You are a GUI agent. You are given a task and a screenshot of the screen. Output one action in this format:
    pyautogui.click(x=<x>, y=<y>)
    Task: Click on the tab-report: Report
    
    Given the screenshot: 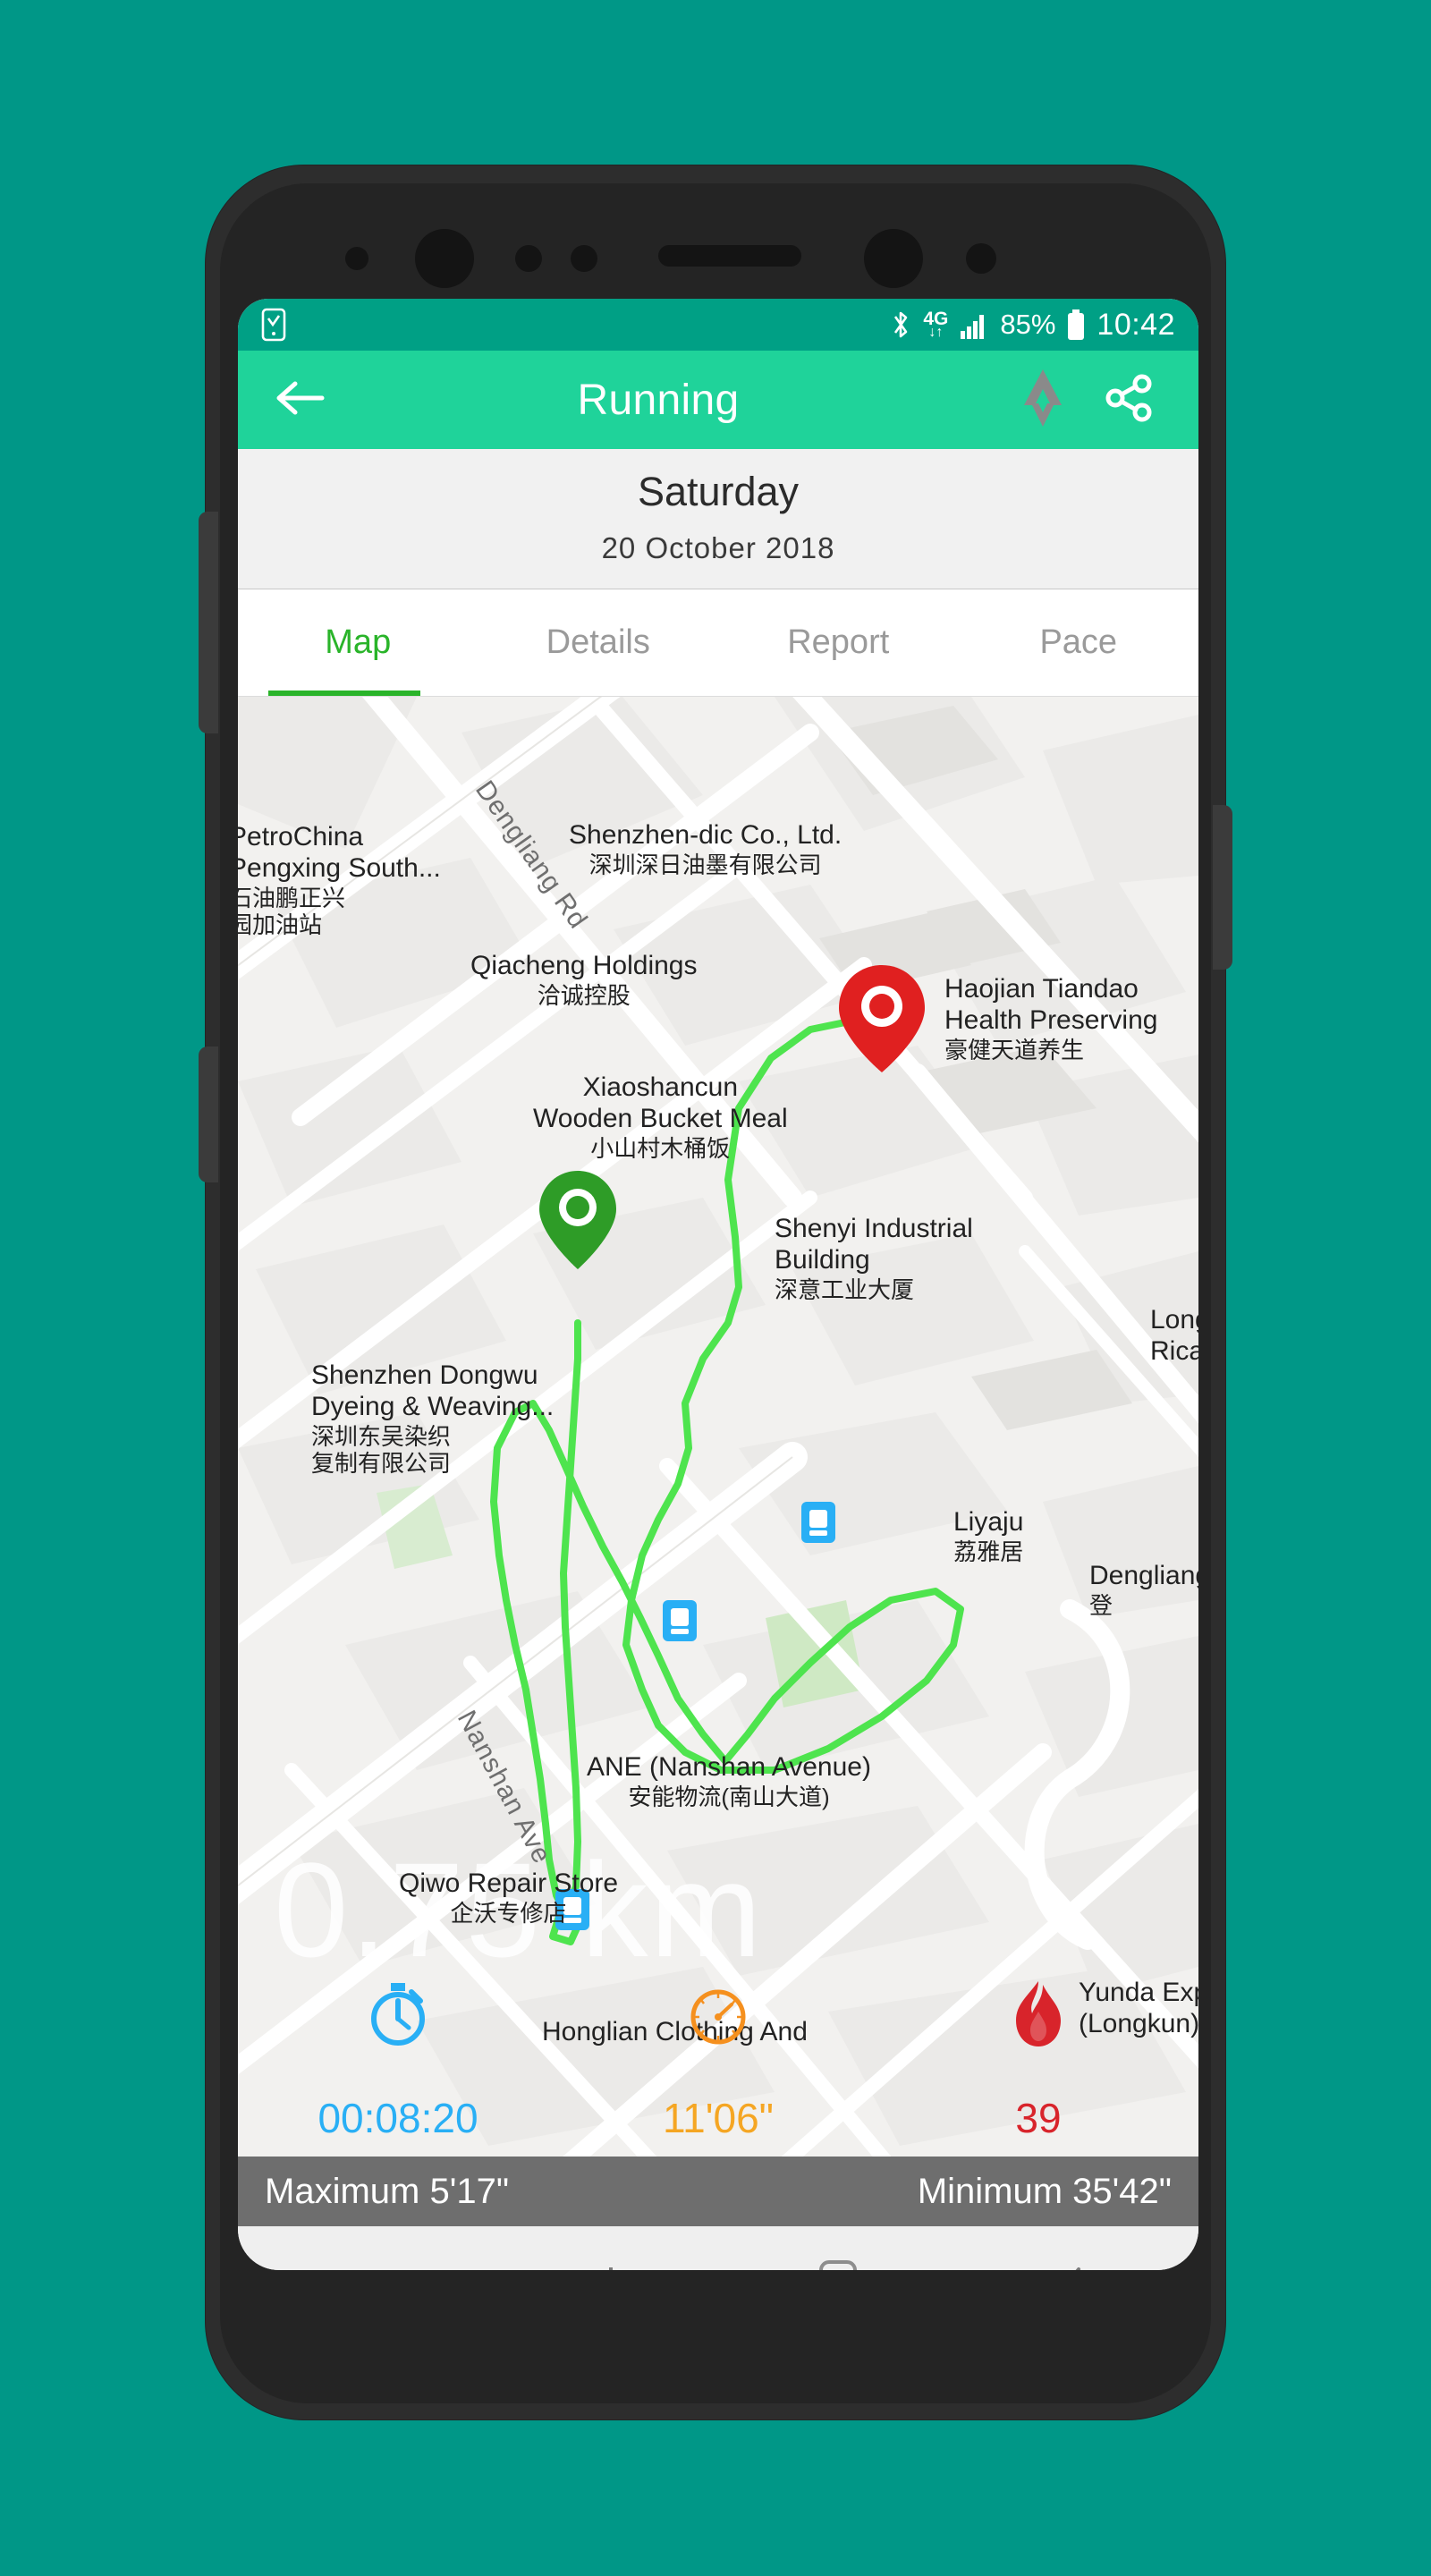 What is the action you would take?
    pyautogui.click(x=839, y=642)
    